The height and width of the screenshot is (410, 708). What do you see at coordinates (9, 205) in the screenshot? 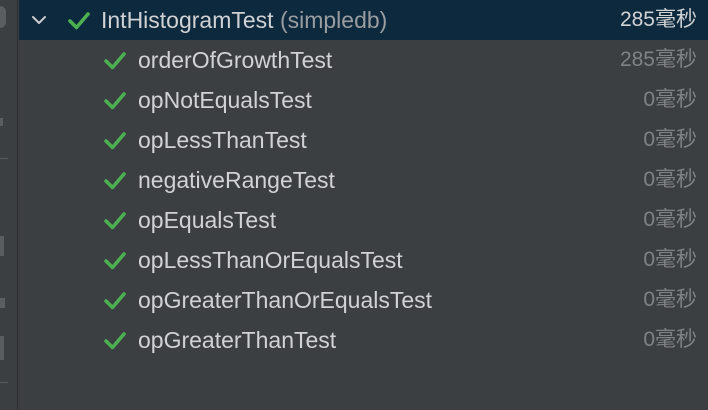
I see `left-toolbar-strip` at bounding box center [9, 205].